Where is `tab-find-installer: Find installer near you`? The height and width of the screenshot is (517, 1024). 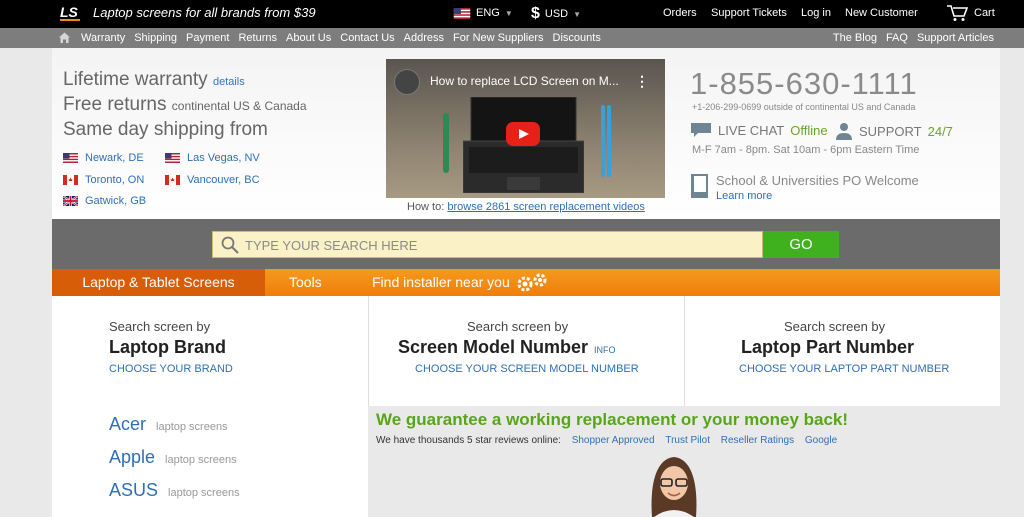 tab-find-installer: Find installer near you is located at coordinates (461, 282).